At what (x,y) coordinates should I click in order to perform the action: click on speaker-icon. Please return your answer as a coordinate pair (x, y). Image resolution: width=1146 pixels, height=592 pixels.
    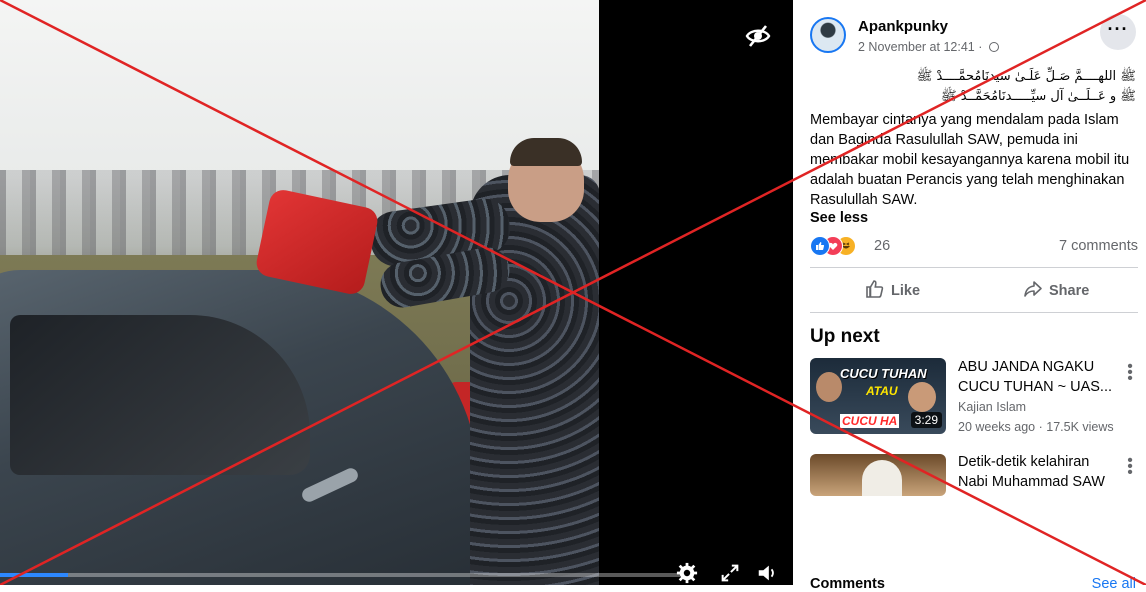
    Looking at the image, I should click on (767, 573).